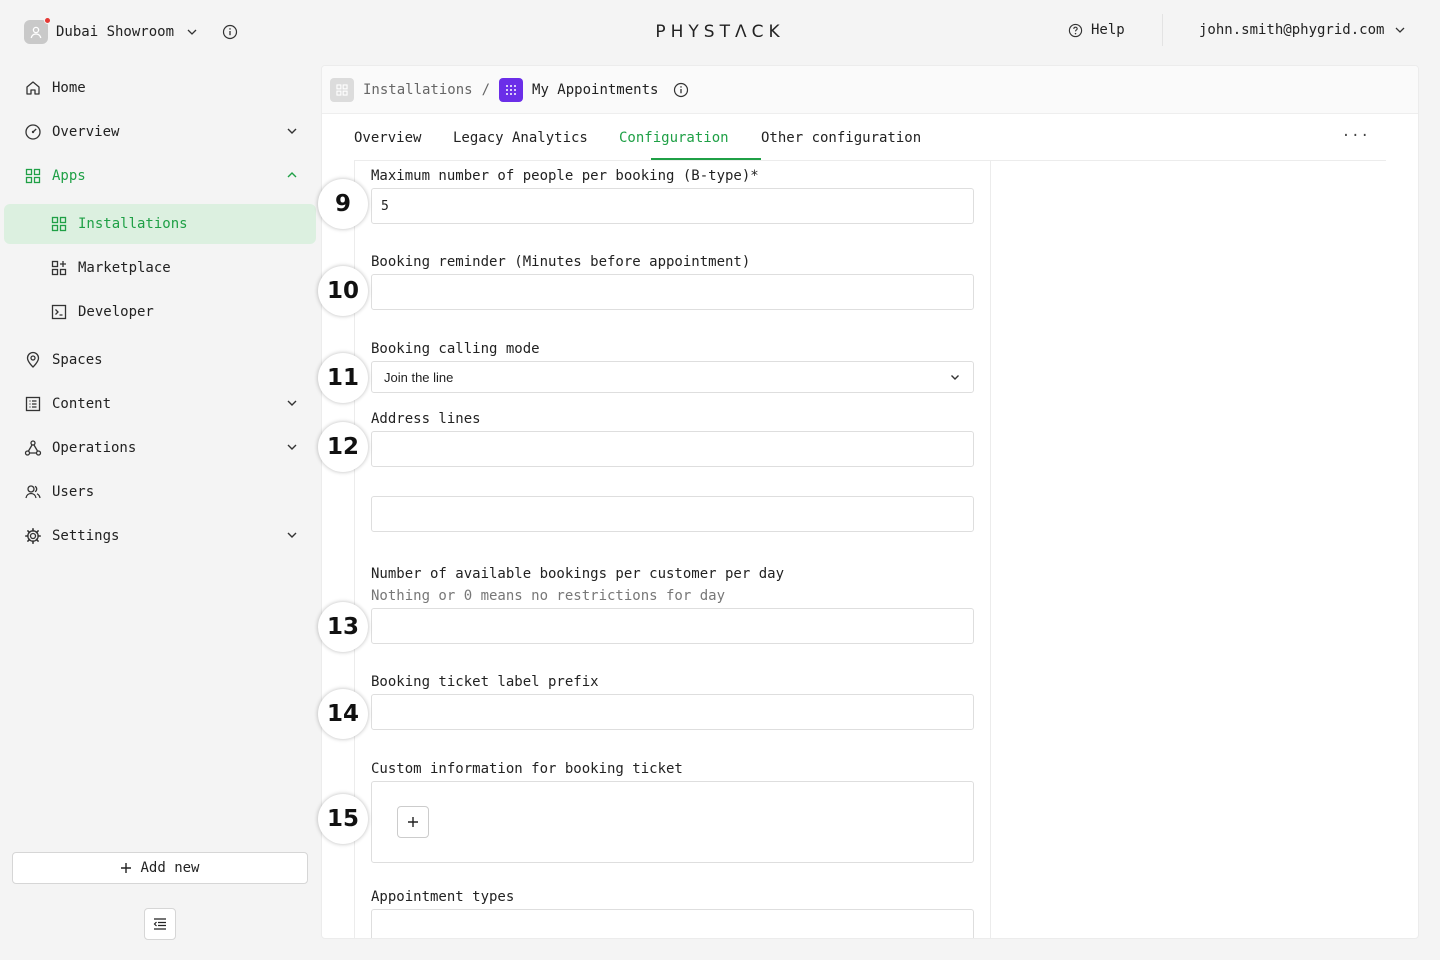  I want to click on gauge-icon, so click(33, 132).